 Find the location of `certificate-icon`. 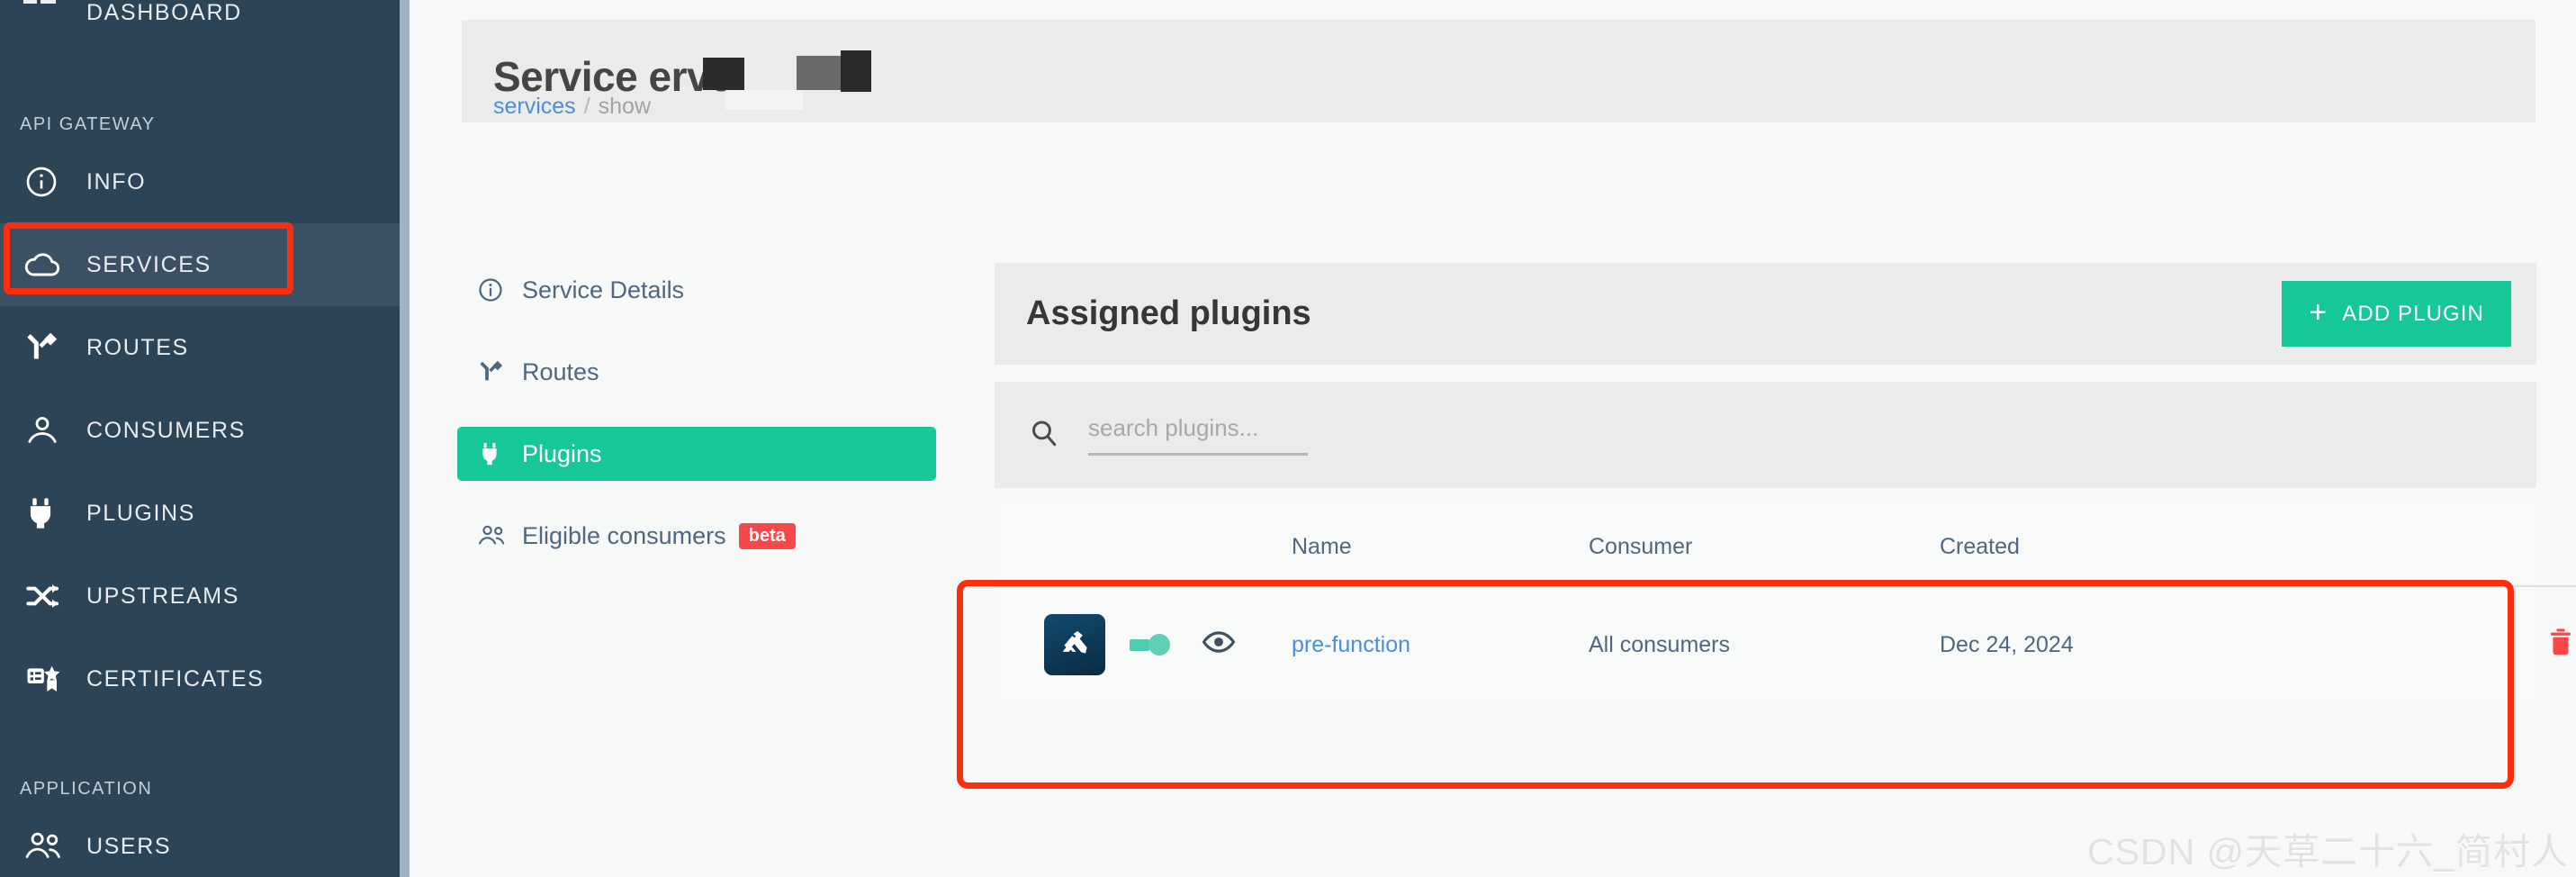

certificate-icon is located at coordinates (53, 679).